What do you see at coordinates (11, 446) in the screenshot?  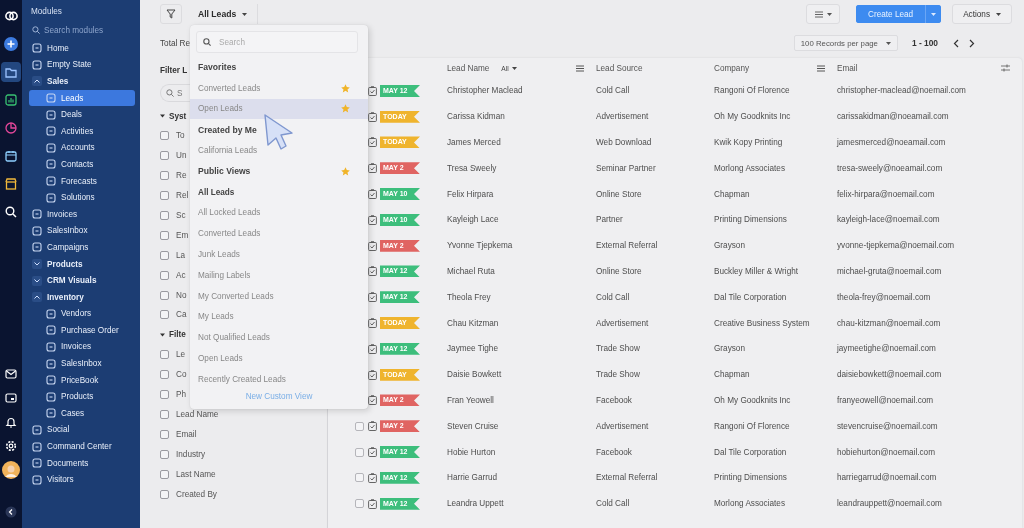 I see `settings-icon` at bounding box center [11, 446].